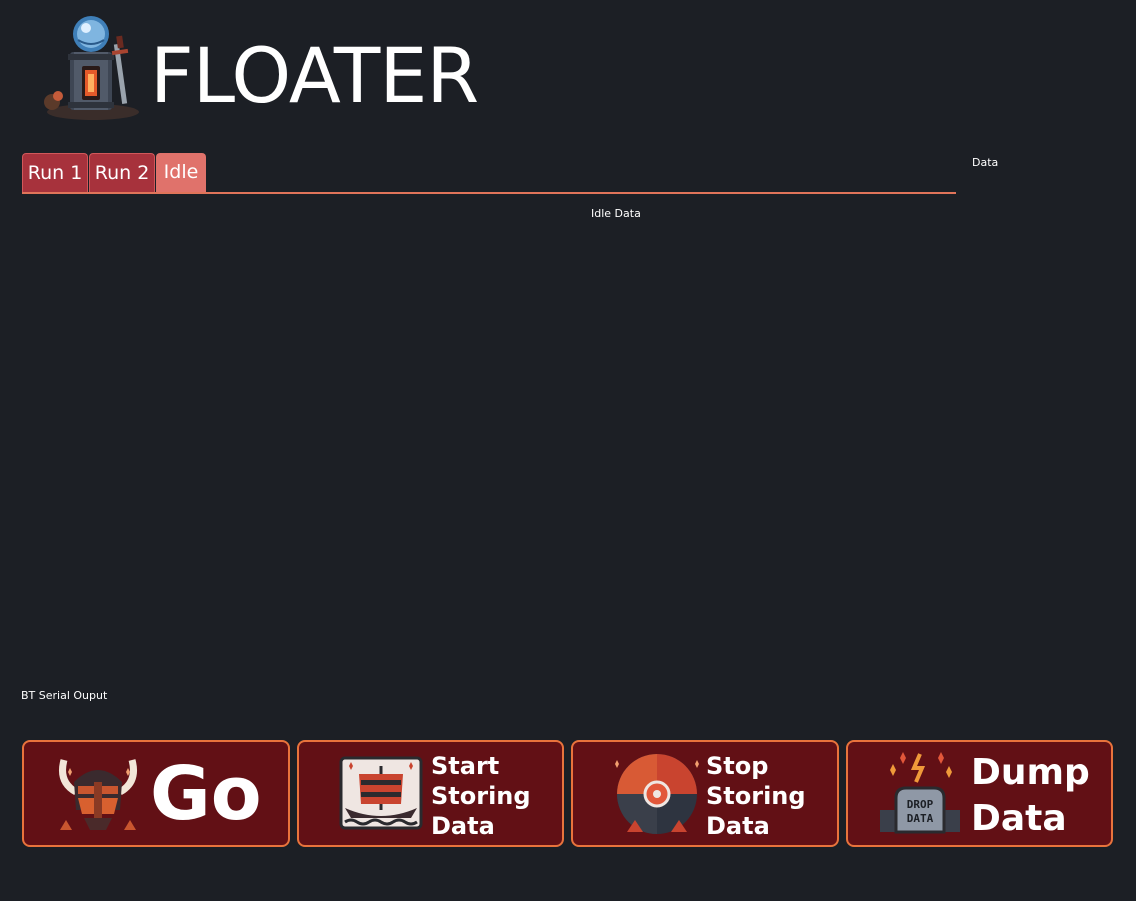 The width and height of the screenshot is (1136, 901). Describe the element at coordinates (616, 213) in the screenshot. I see `idle-data-label: Idle Data` at that location.